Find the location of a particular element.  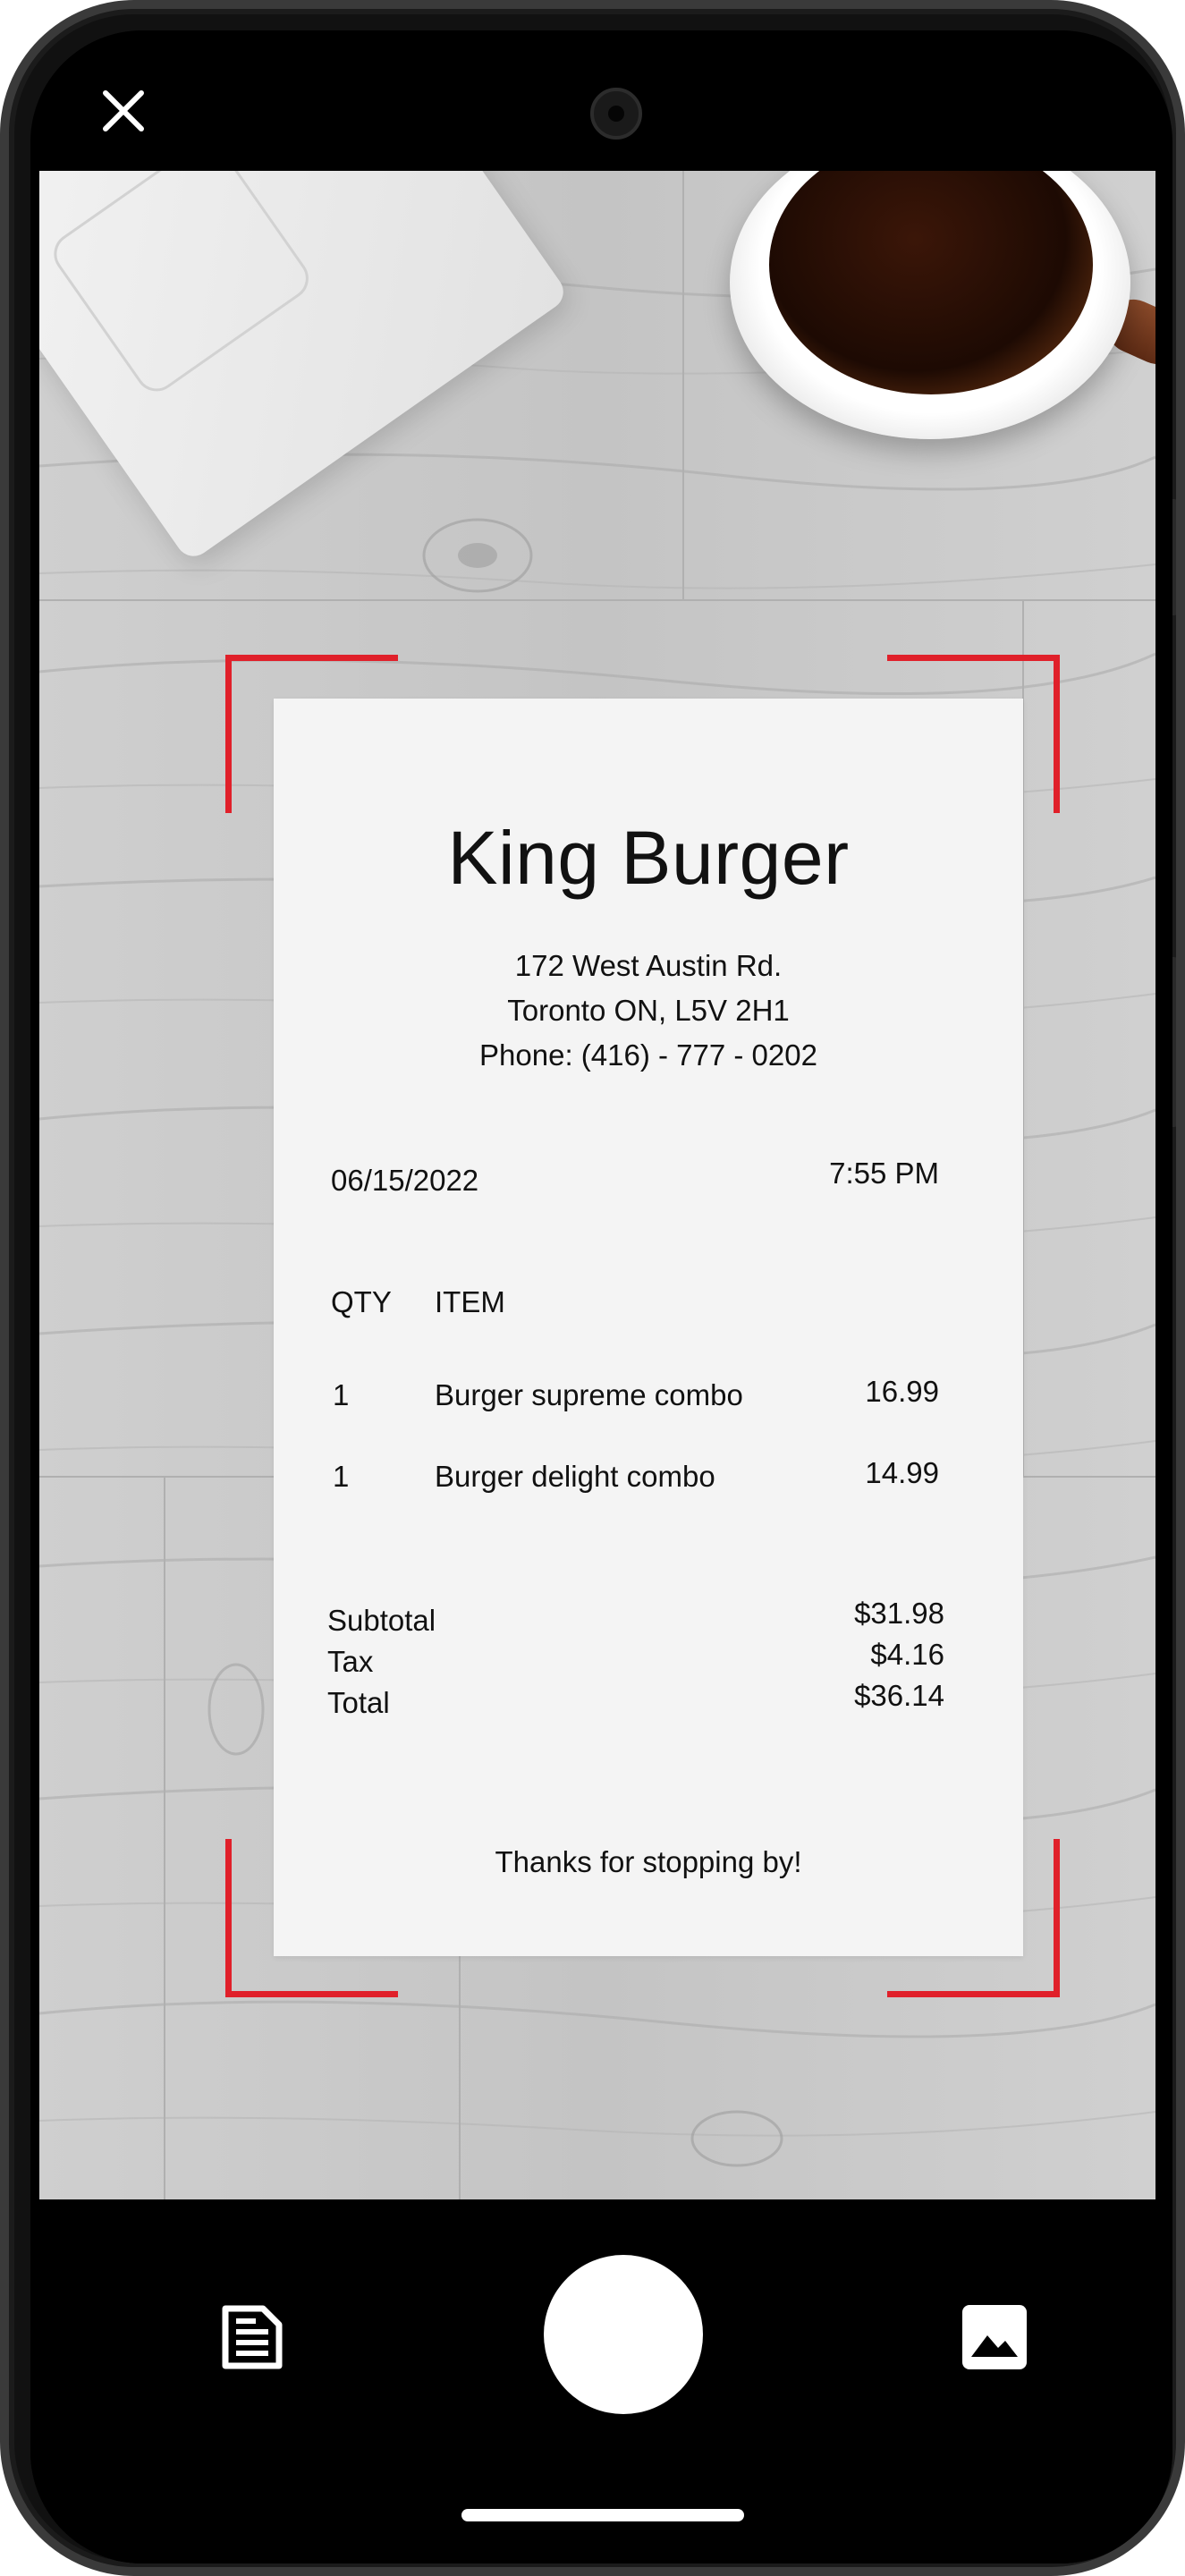

total-label: Total is located at coordinates (358, 1702).